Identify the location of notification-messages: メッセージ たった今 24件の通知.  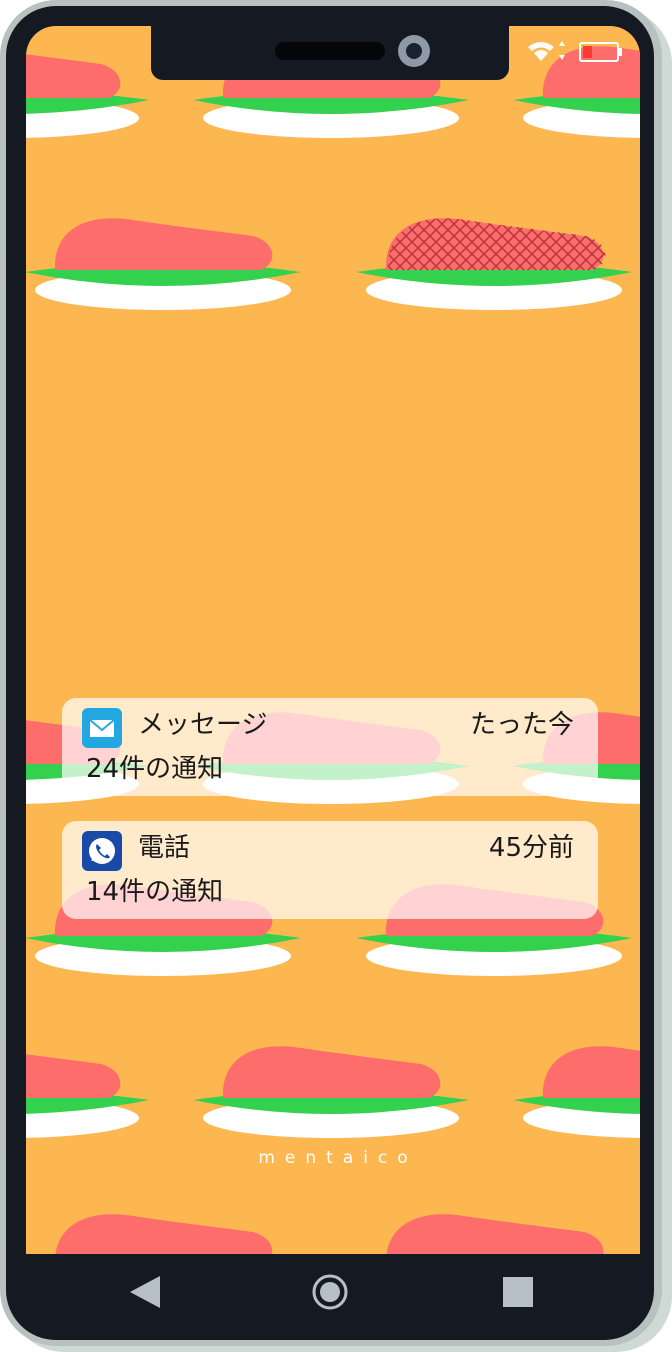
(330, 747).